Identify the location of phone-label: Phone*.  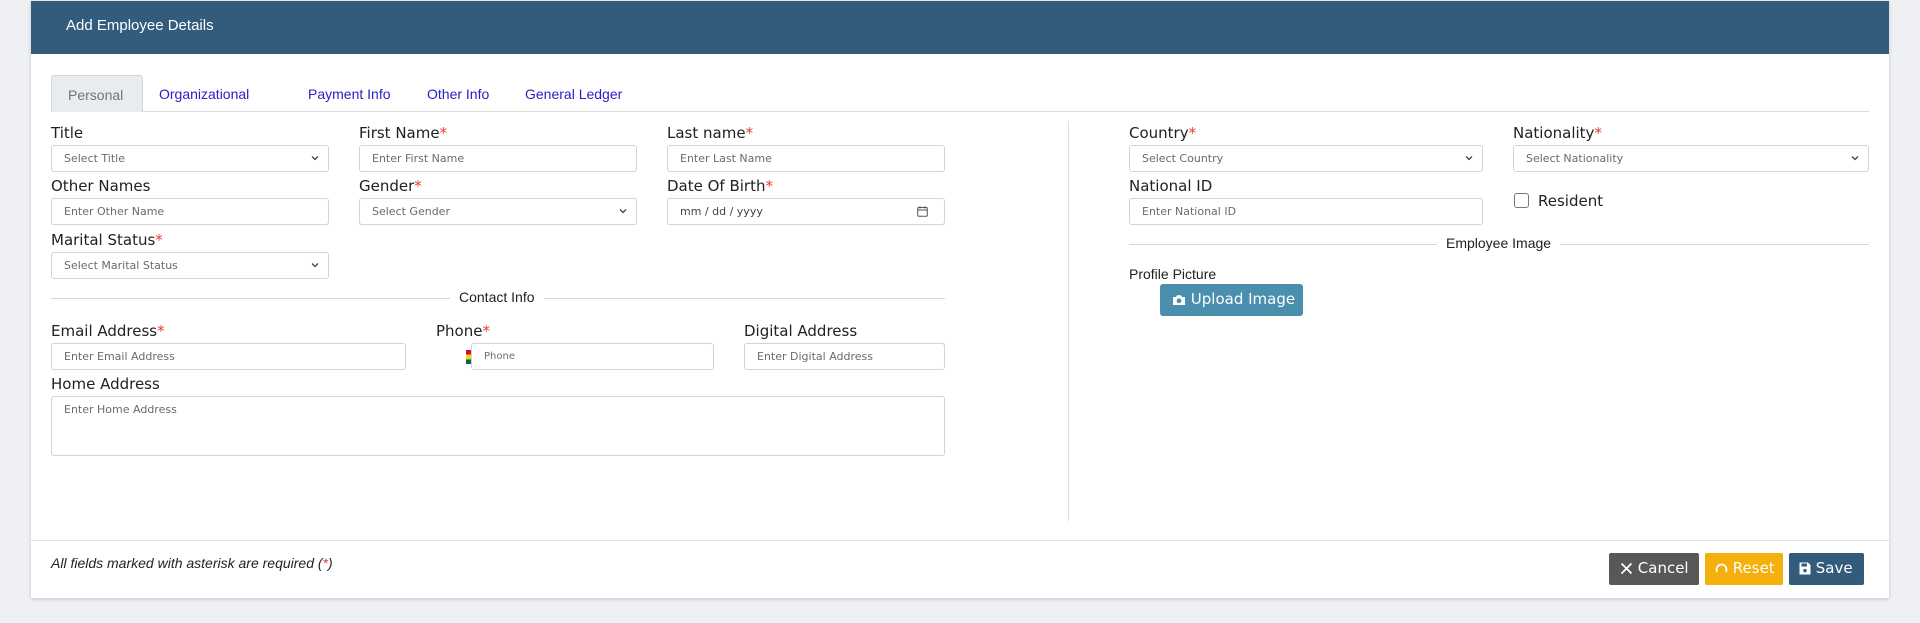
(463, 331).